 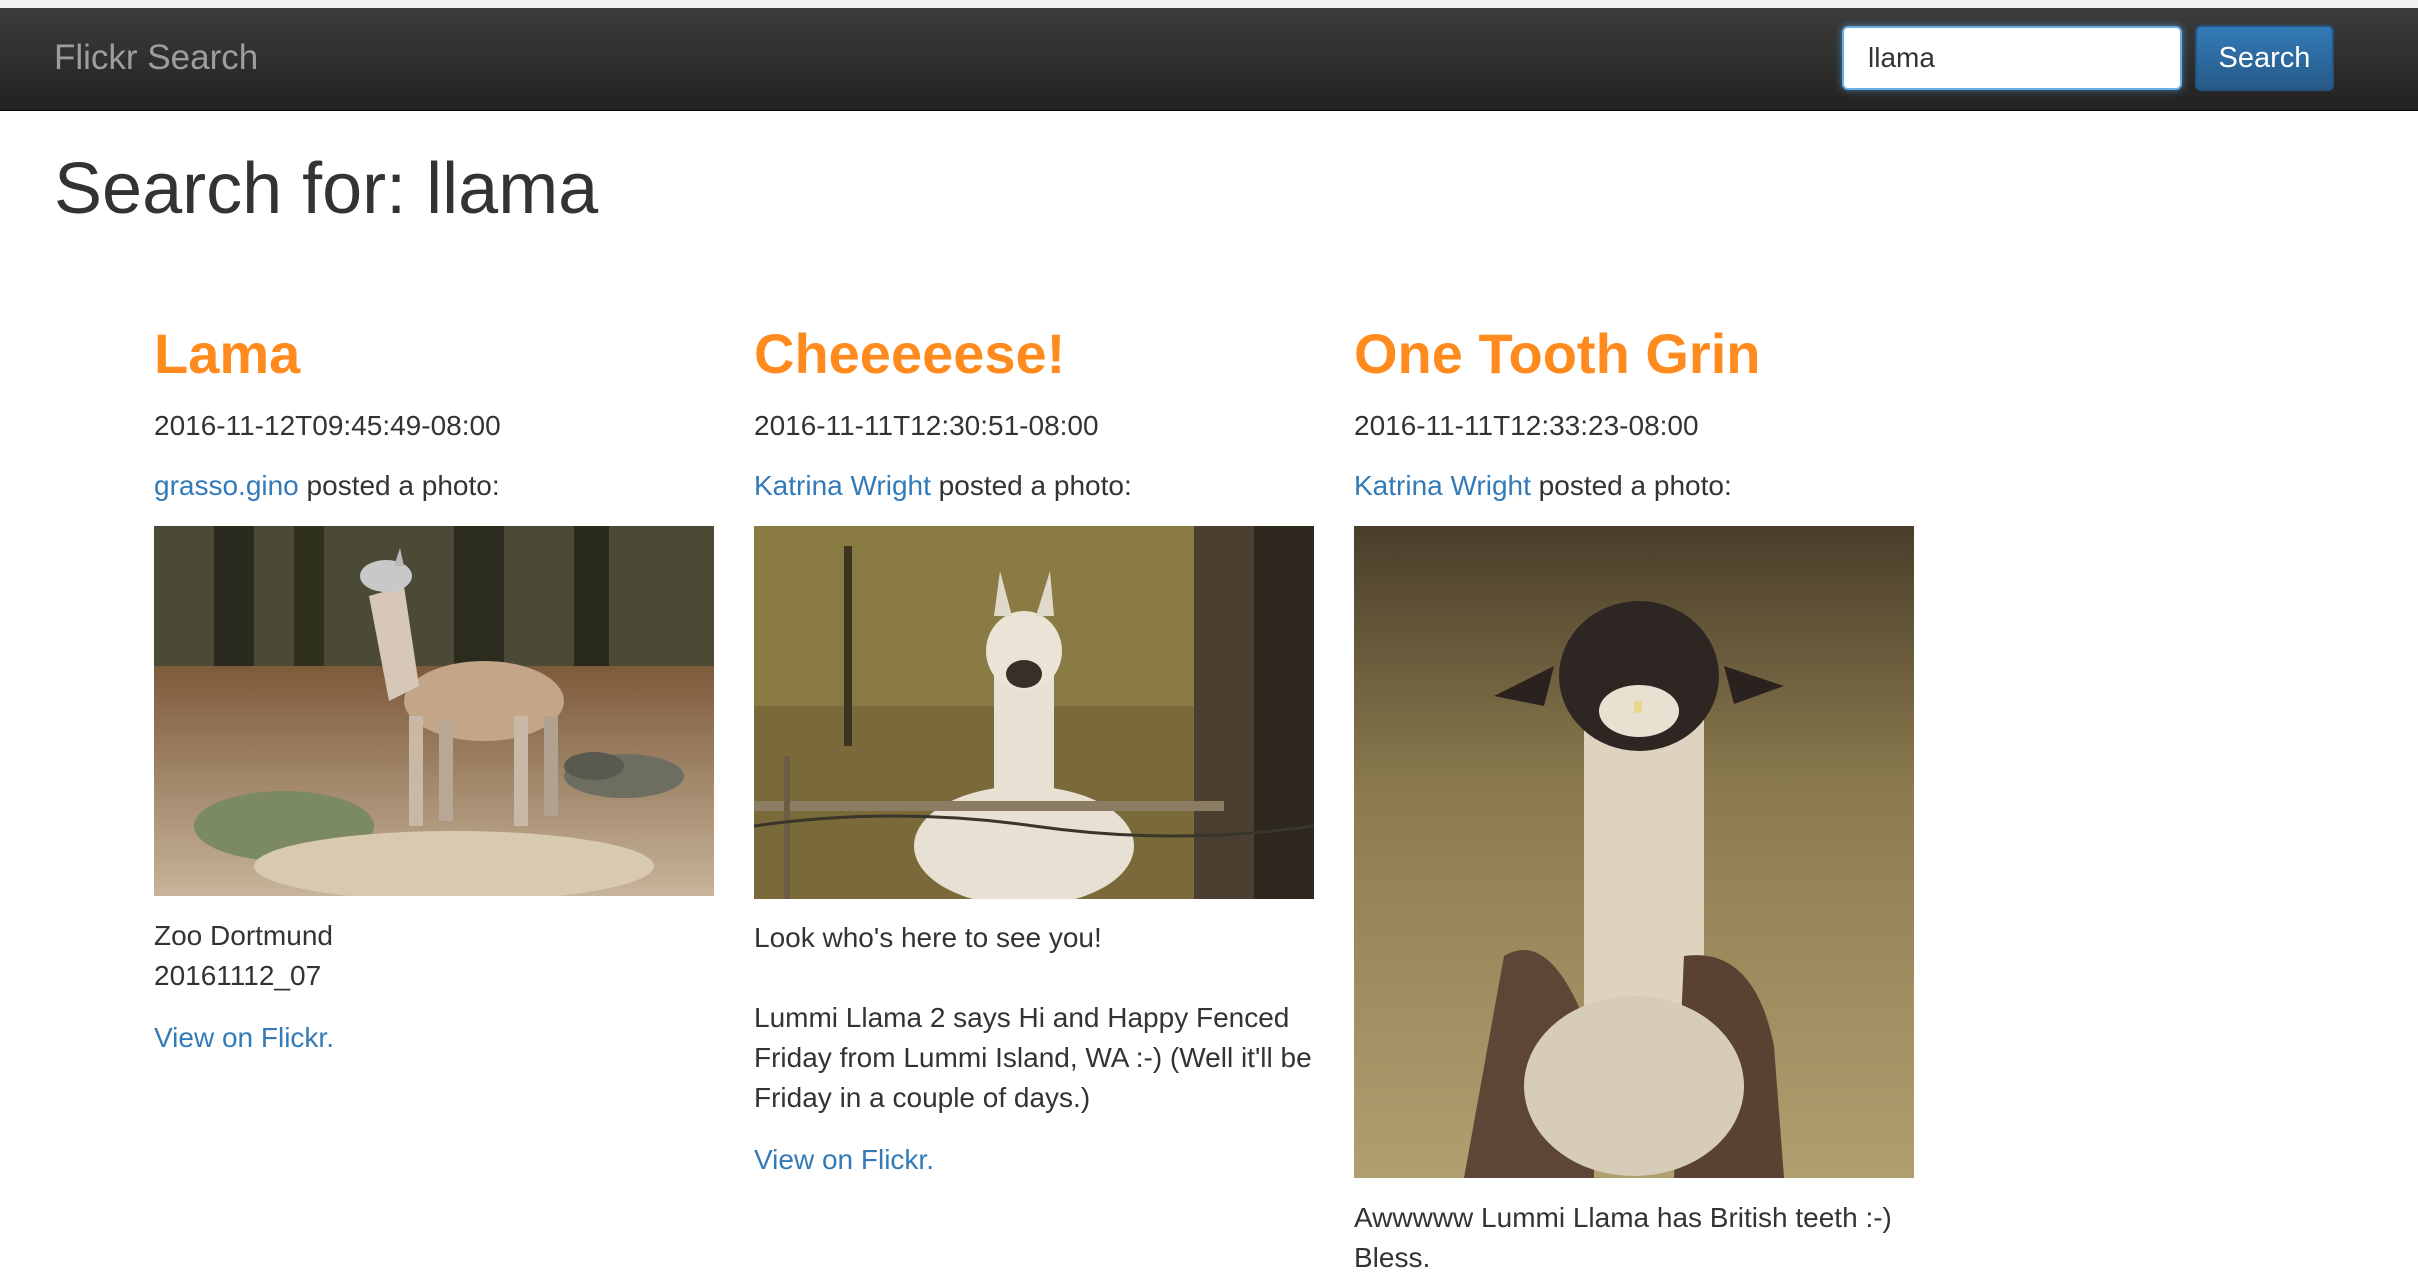 What do you see at coordinates (243, 935) in the screenshot?
I see `description-line: Zoo Dortmund` at bounding box center [243, 935].